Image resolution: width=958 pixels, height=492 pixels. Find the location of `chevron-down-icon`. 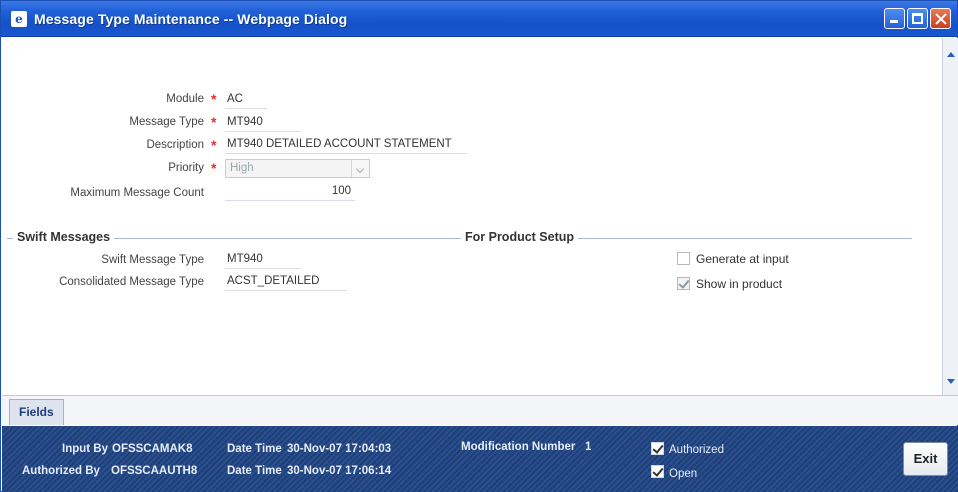

chevron-down-icon is located at coordinates (360, 168).